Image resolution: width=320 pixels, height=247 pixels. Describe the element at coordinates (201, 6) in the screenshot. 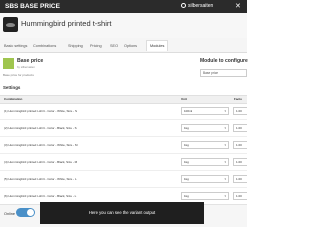

I see `brand-name: silbersaiten` at that location.